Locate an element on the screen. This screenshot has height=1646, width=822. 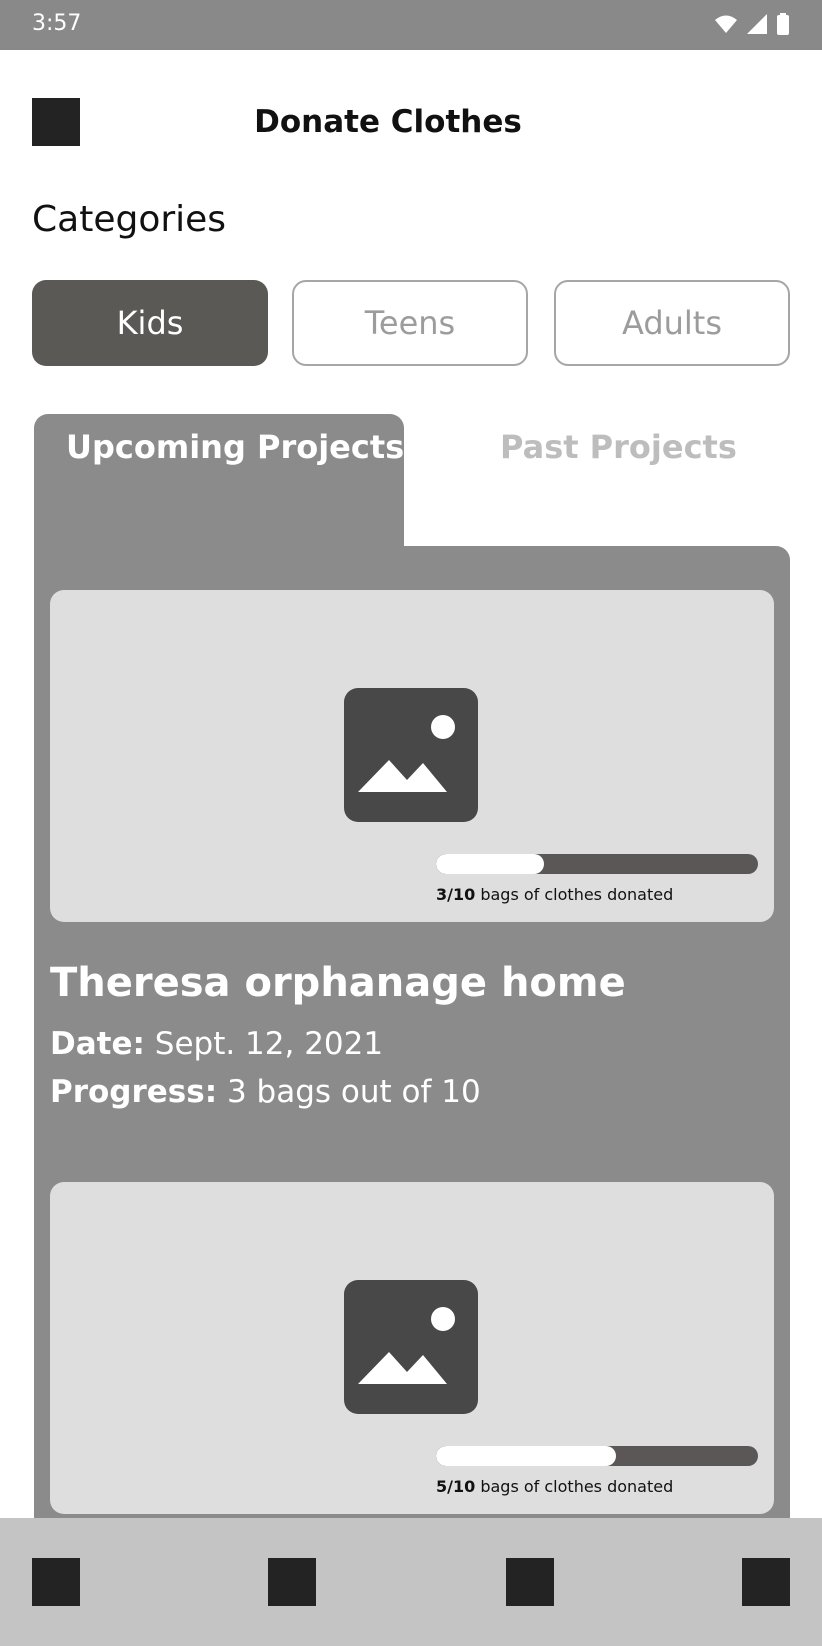
project-name: Theresa orphanage home is located at coordinates (338, 983).